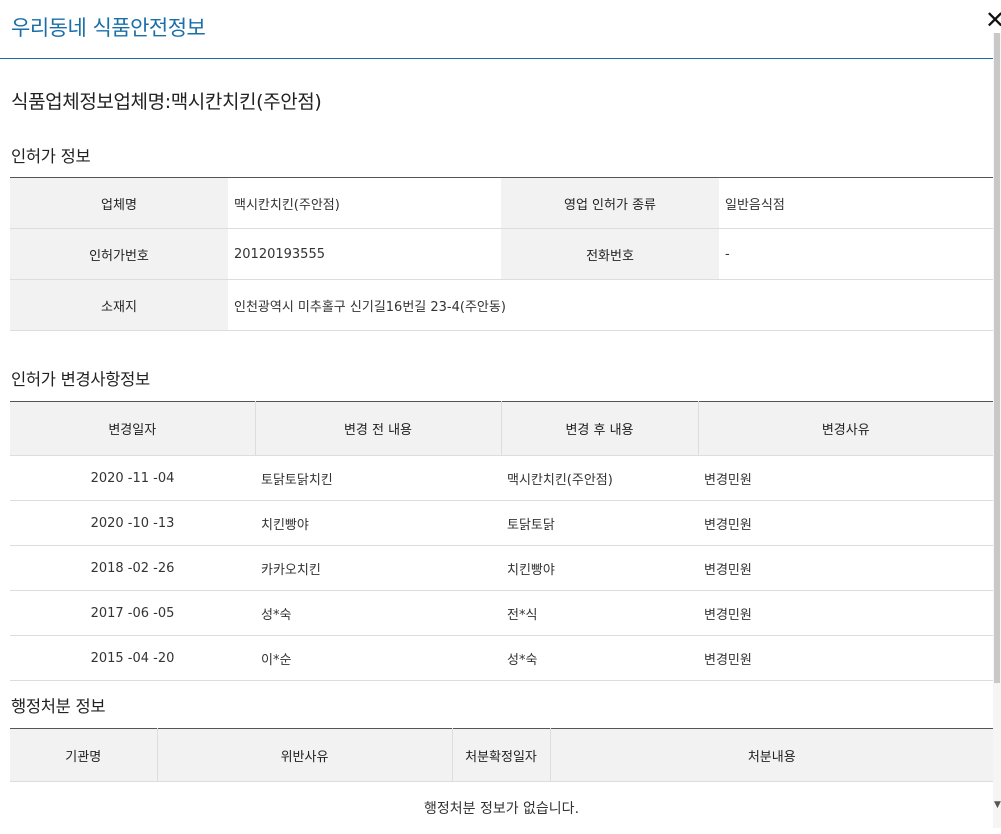  What do you see at coordinates (108, 27) in the screenshot?
I see `modal-title: 우리동네 식품안전정보` at bounding box center [108, 27].